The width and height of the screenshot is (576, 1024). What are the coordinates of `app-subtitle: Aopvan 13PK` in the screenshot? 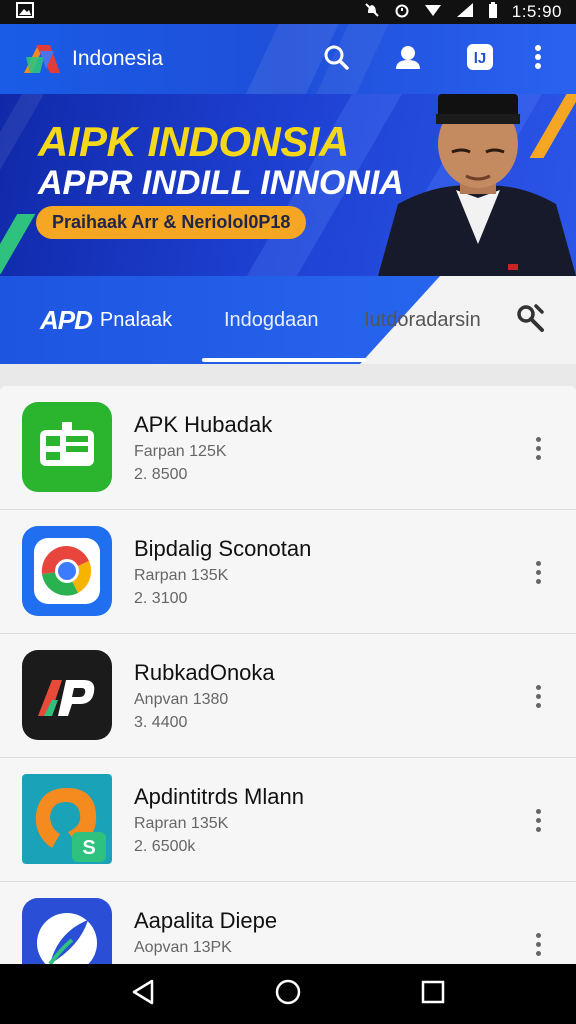 It's located at (183, 947).